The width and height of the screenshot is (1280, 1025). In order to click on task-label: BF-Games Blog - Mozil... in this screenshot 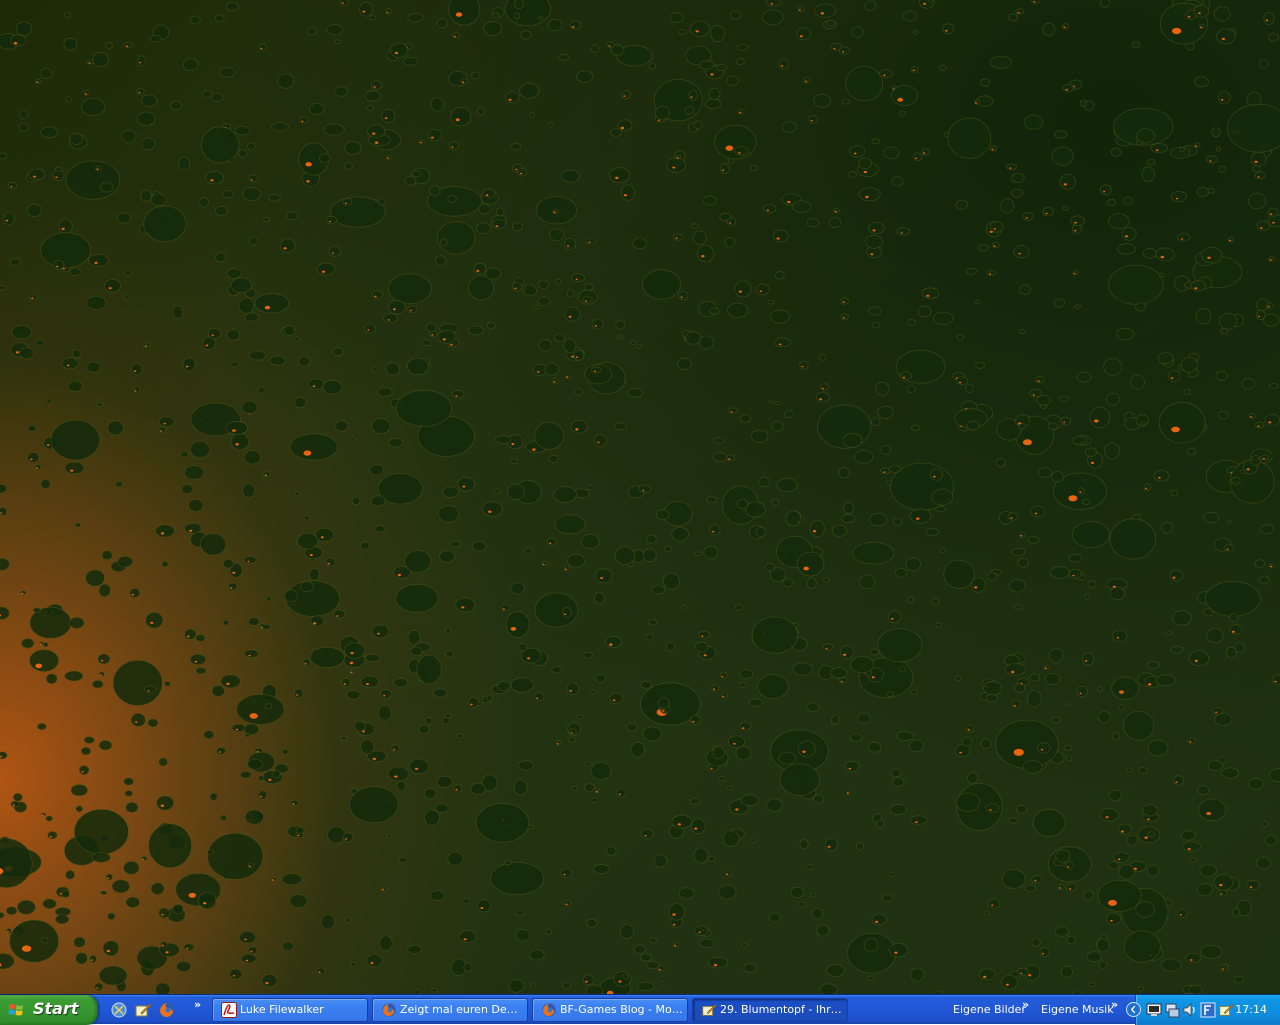, I will do `click(621, 1010)`.